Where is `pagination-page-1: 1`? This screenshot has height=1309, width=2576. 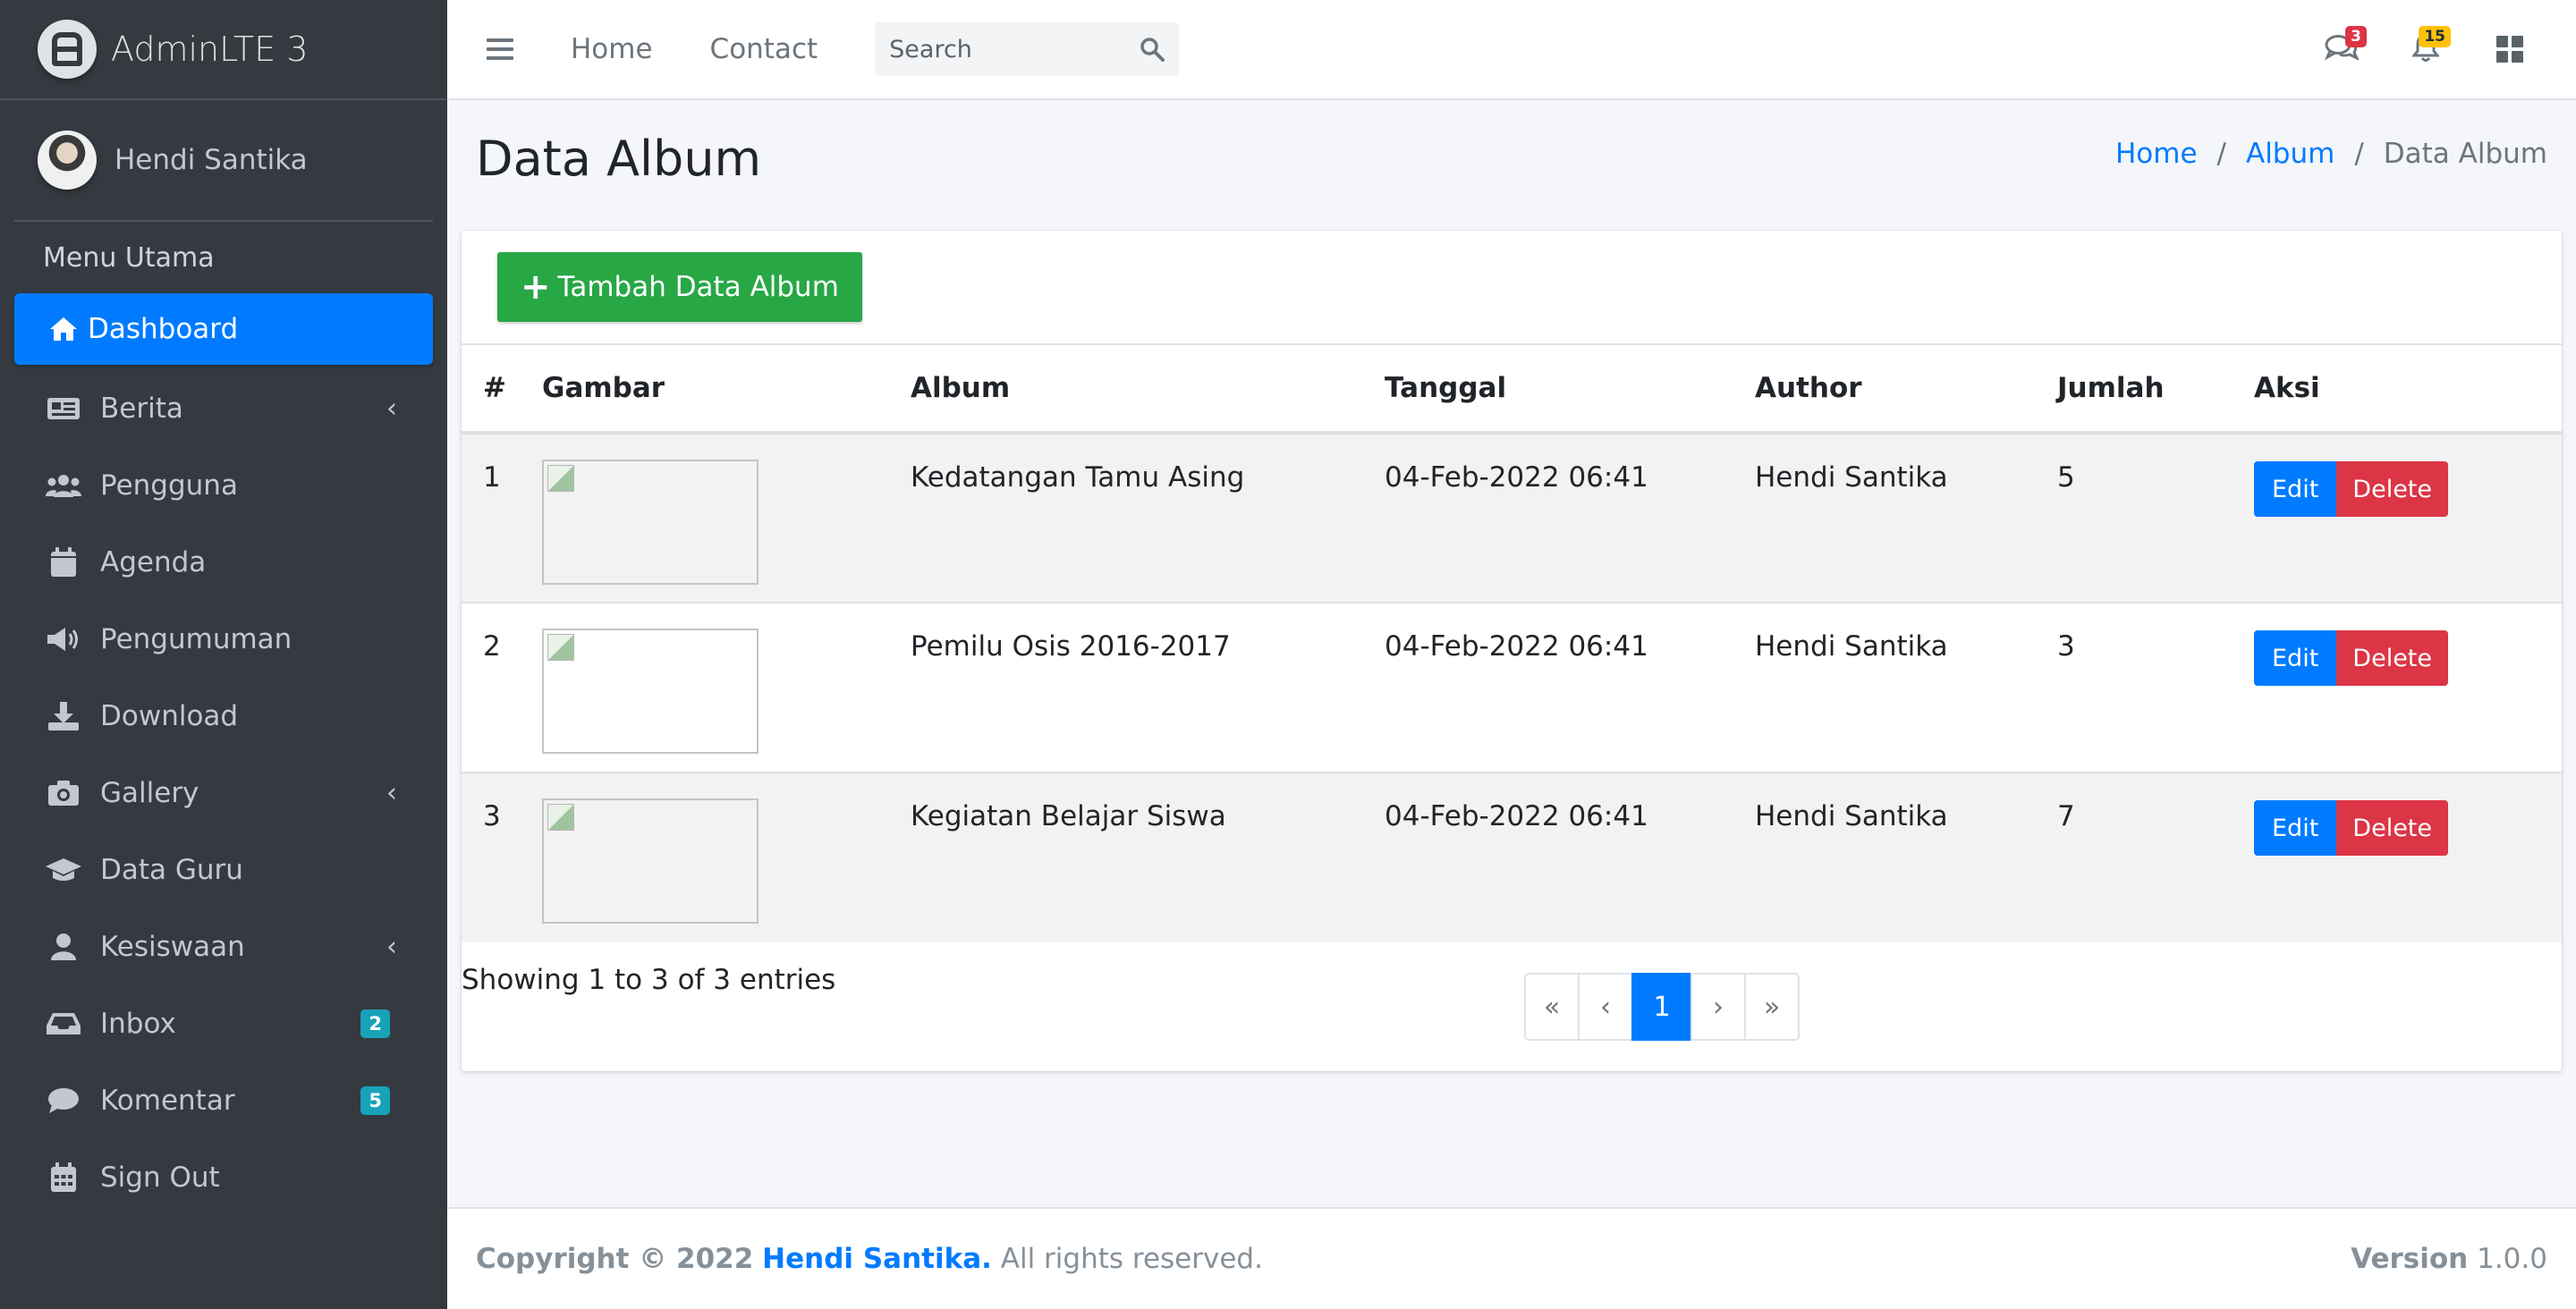
pagination-page-1: 1 is located at coordinates (1661, 1007).